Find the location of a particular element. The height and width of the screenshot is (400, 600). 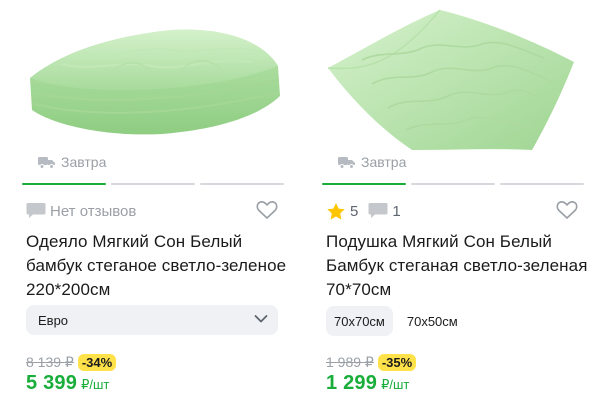

old-price: 1 989 ₽ is located at coordinates (350, 362).